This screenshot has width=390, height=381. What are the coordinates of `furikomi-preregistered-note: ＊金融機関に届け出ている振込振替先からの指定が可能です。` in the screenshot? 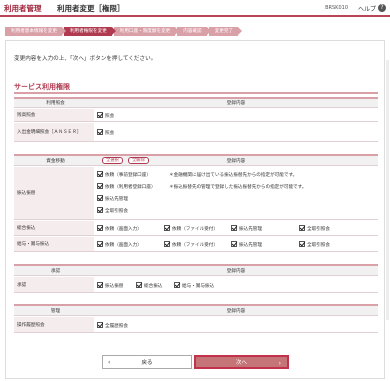 It's located at (233, 175).